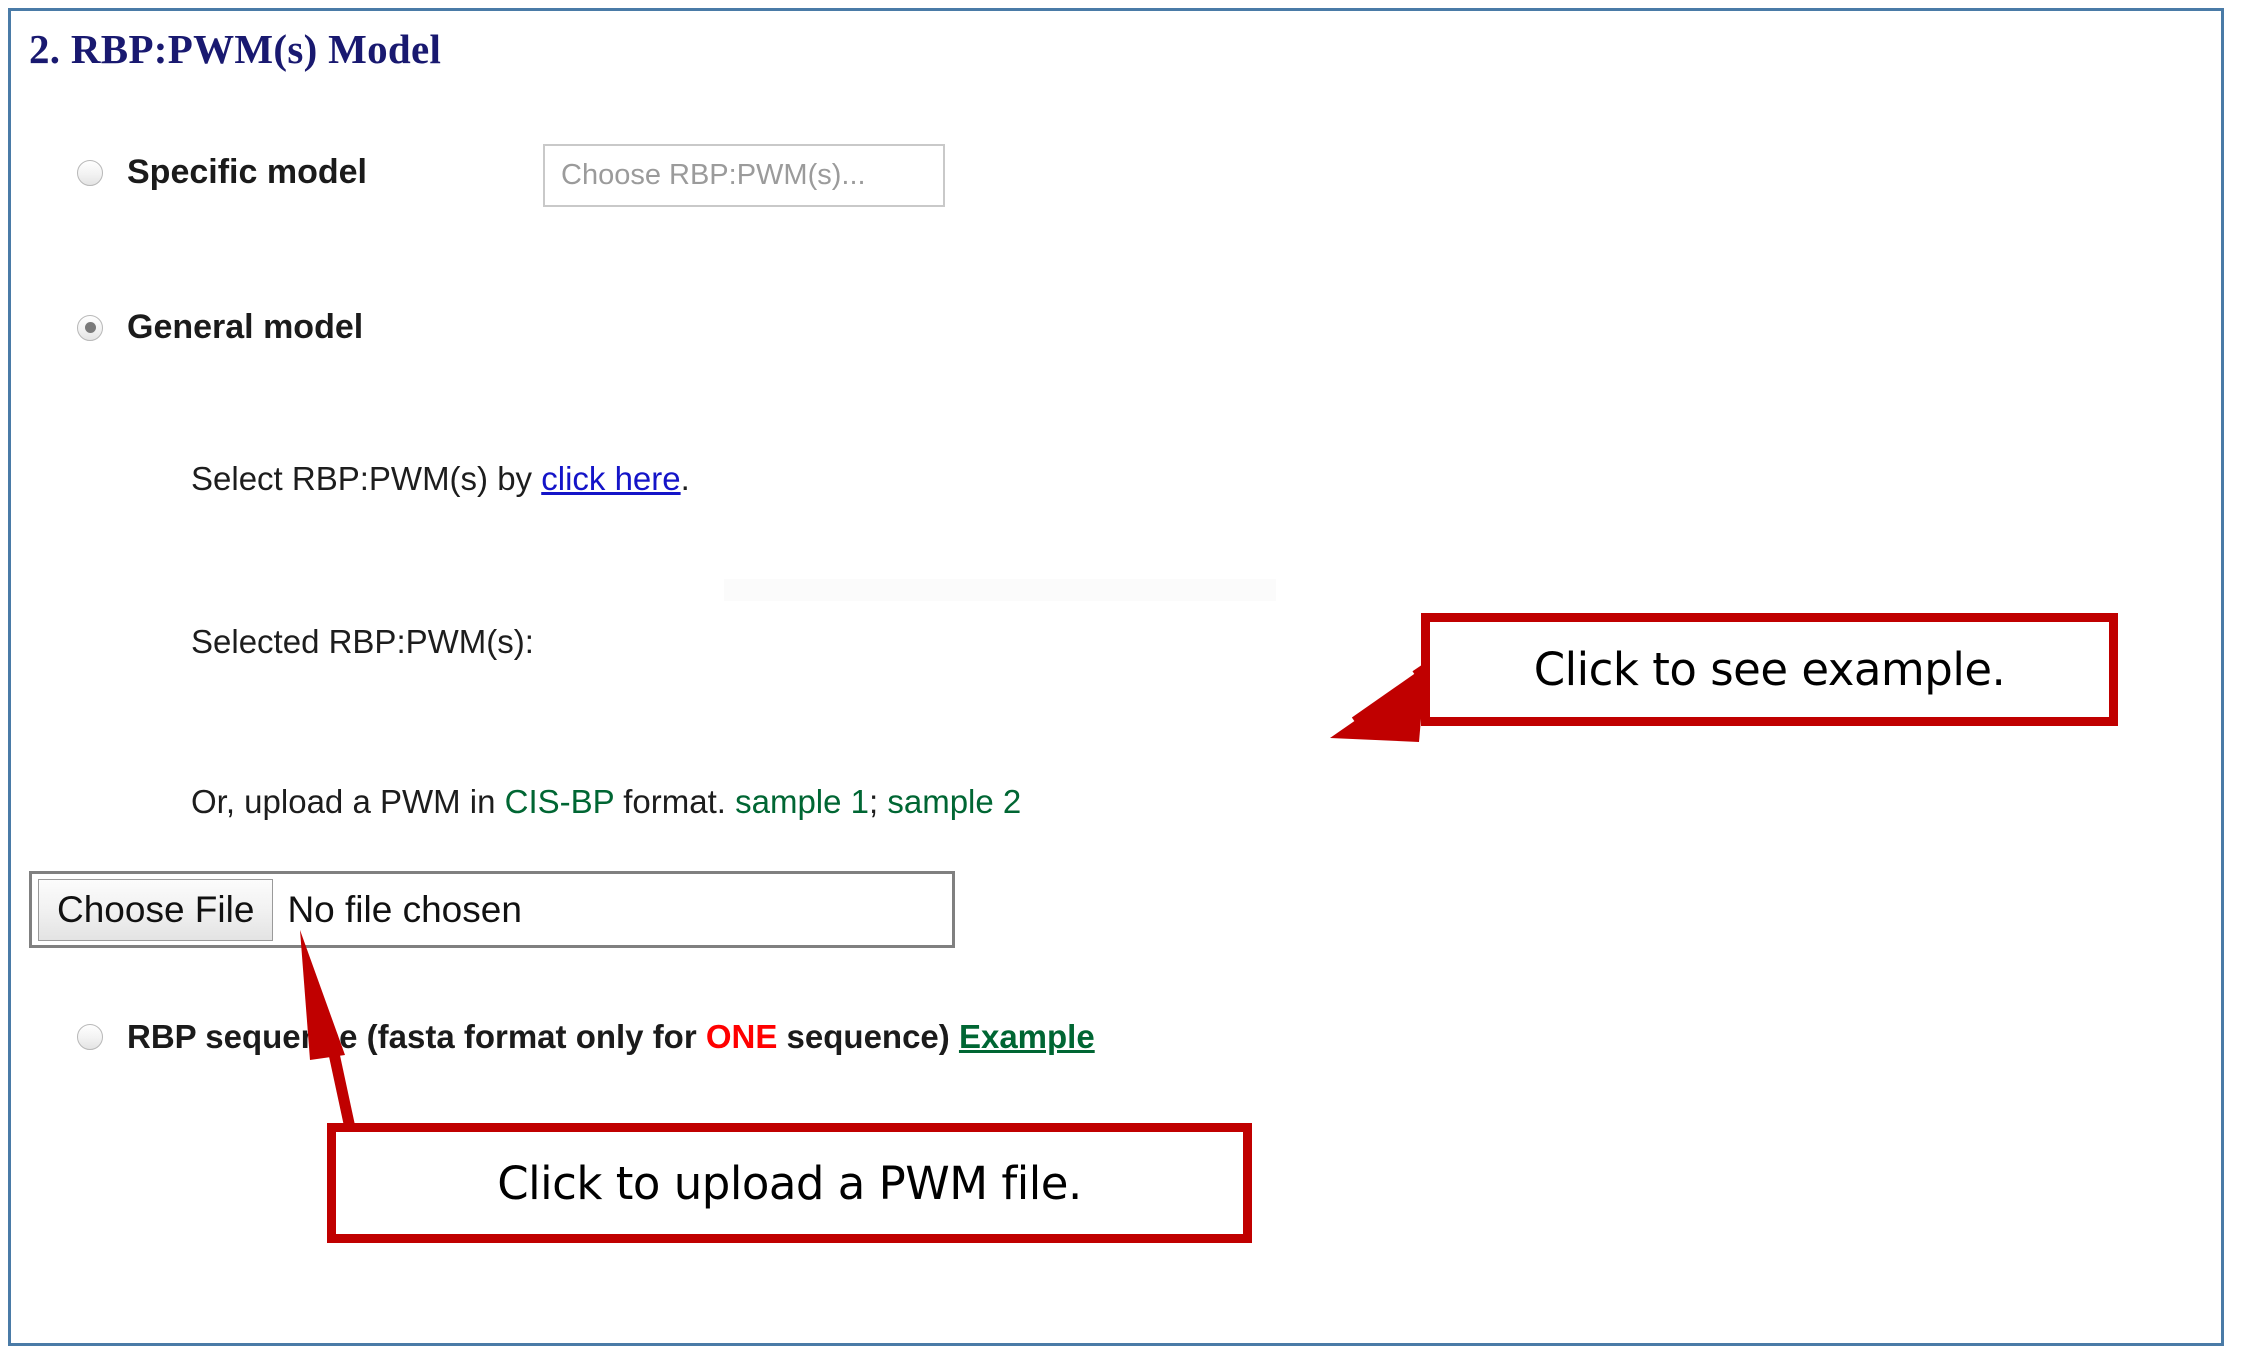 This screenshot has width=2250, height=1367. Describe the element at coordinates (348, 801) in the screenshot. I see `upload-instruction-prefix: Or, upload a PWM in` at that location.